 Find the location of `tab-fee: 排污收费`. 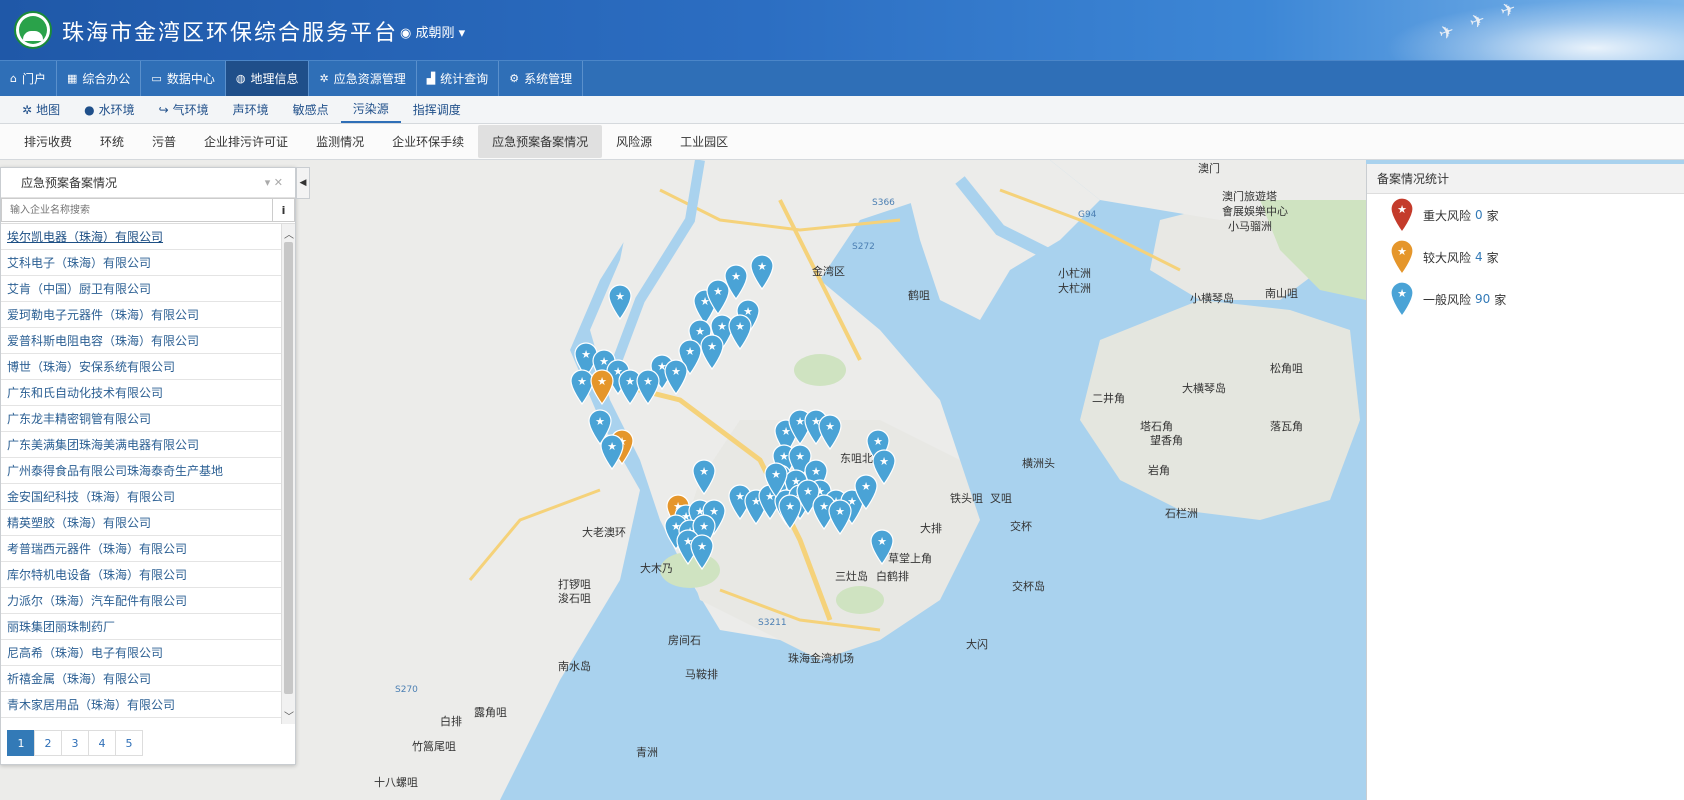

tab-fee: 排污收费 is located at coordinates (48, 141).